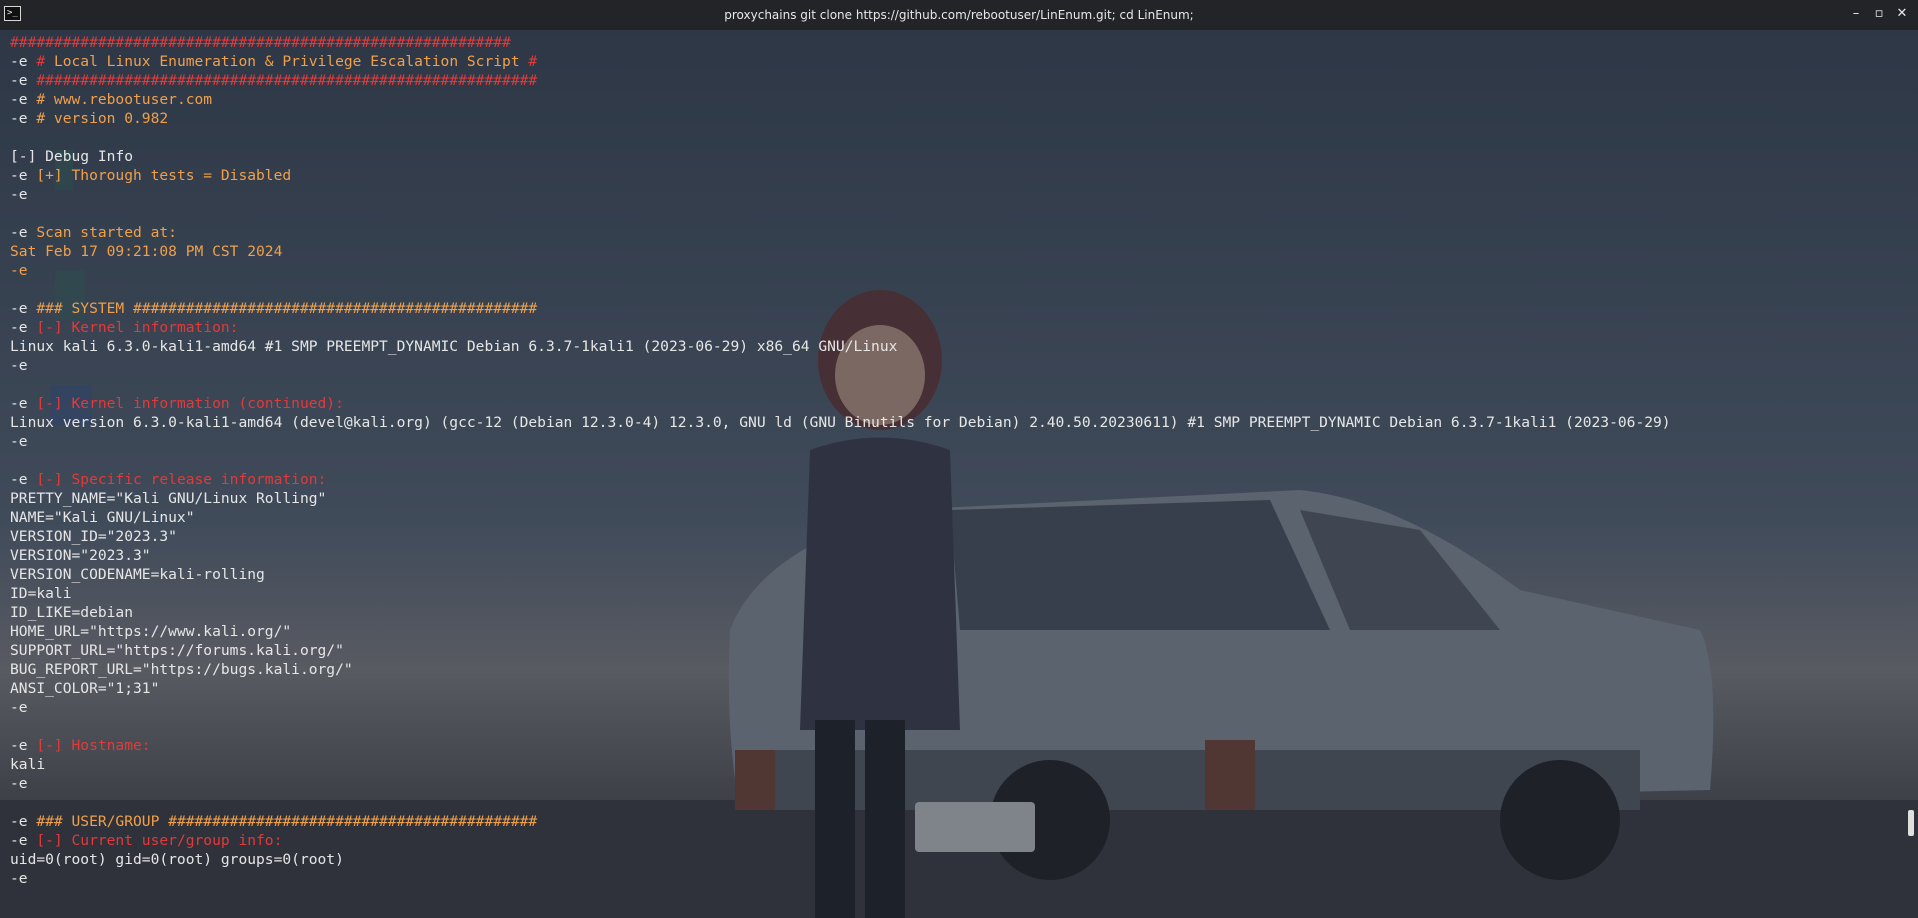  I want to click on terminal-text: ID_LIKE=debian, so click(72, 612).